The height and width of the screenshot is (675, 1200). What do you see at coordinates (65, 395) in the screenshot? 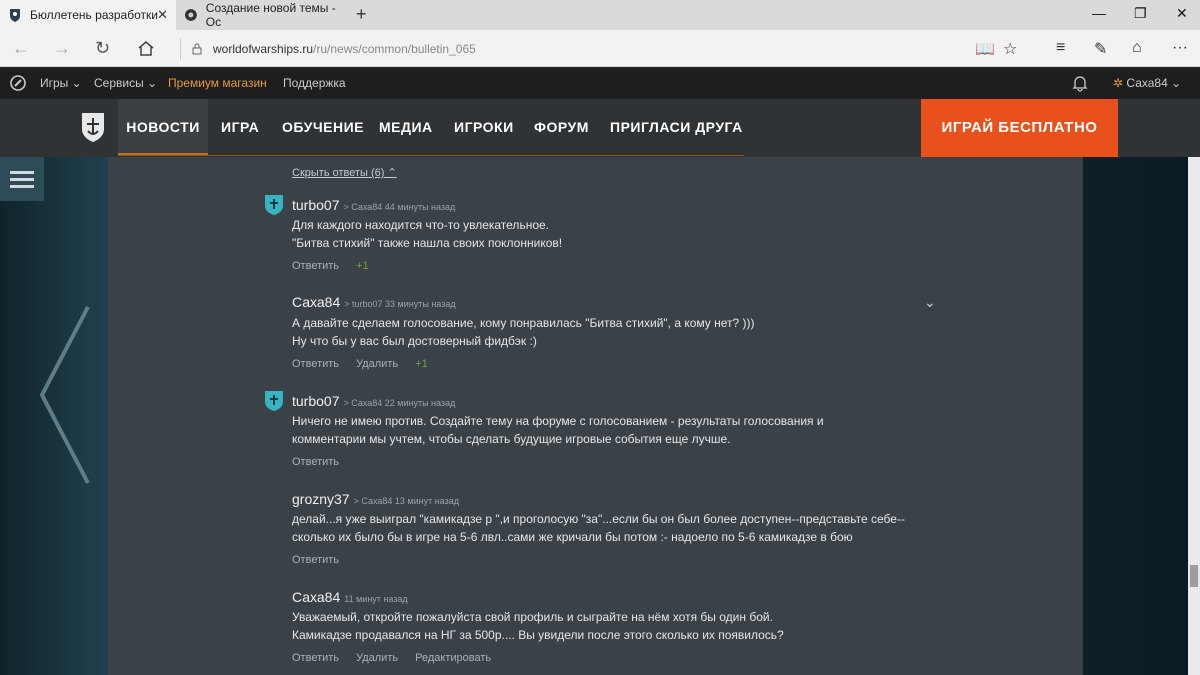
I see `prev-slide-chevron-icon` at bounding box center [65, 395].